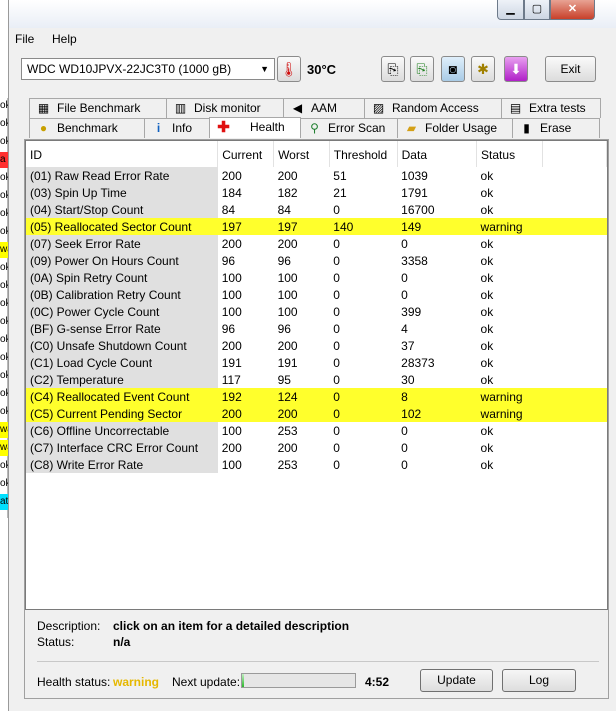 The image size is (616, 711). Describe the element at coordinates (539, 680) in the screenshot. I see `log-button: Log` at that location.